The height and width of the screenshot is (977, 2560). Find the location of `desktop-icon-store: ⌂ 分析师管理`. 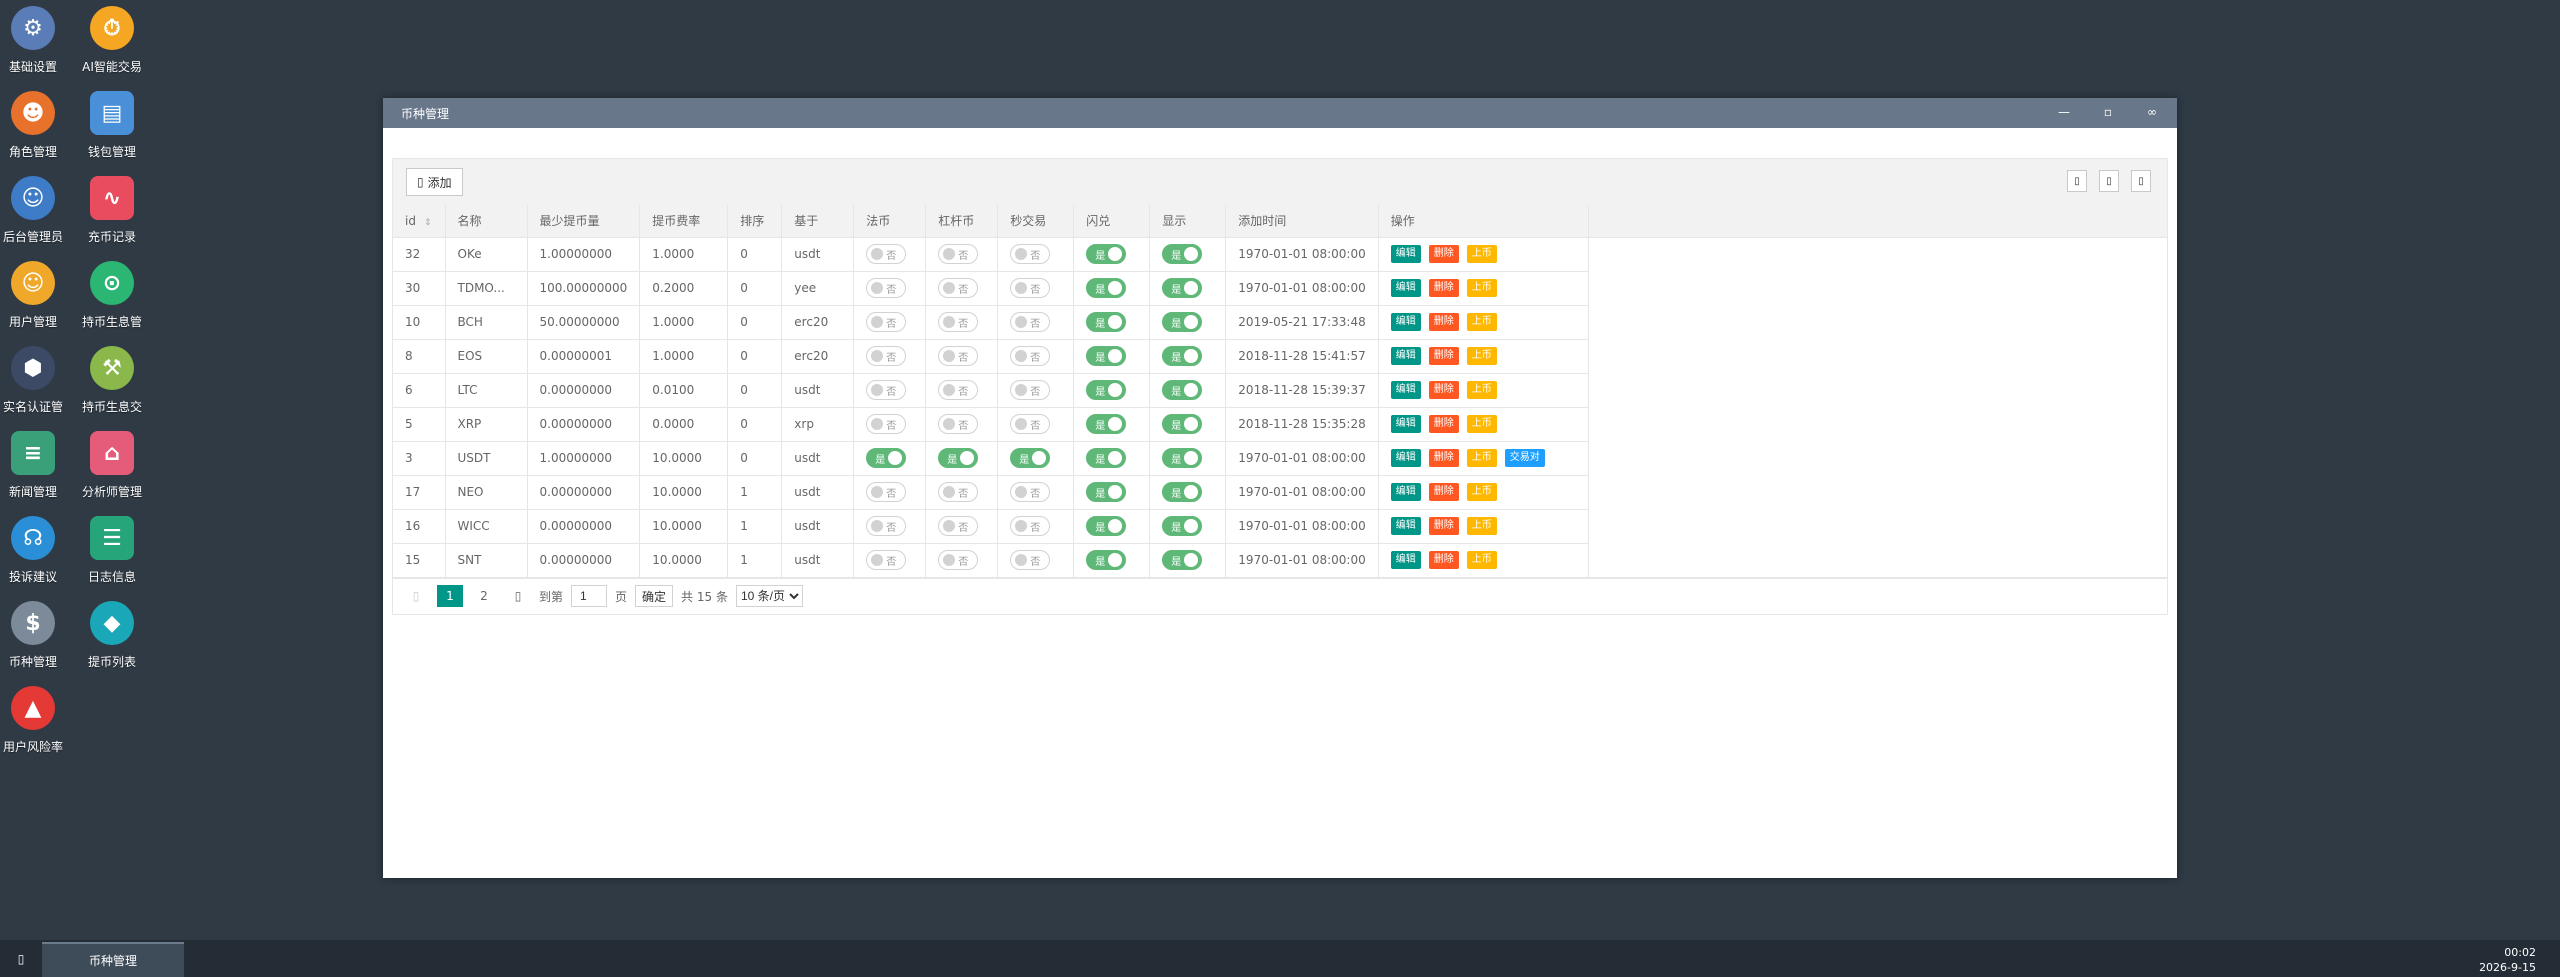

desktop-icon-store: ⌂ 分析师管理 is located at coordinates (112, 465).